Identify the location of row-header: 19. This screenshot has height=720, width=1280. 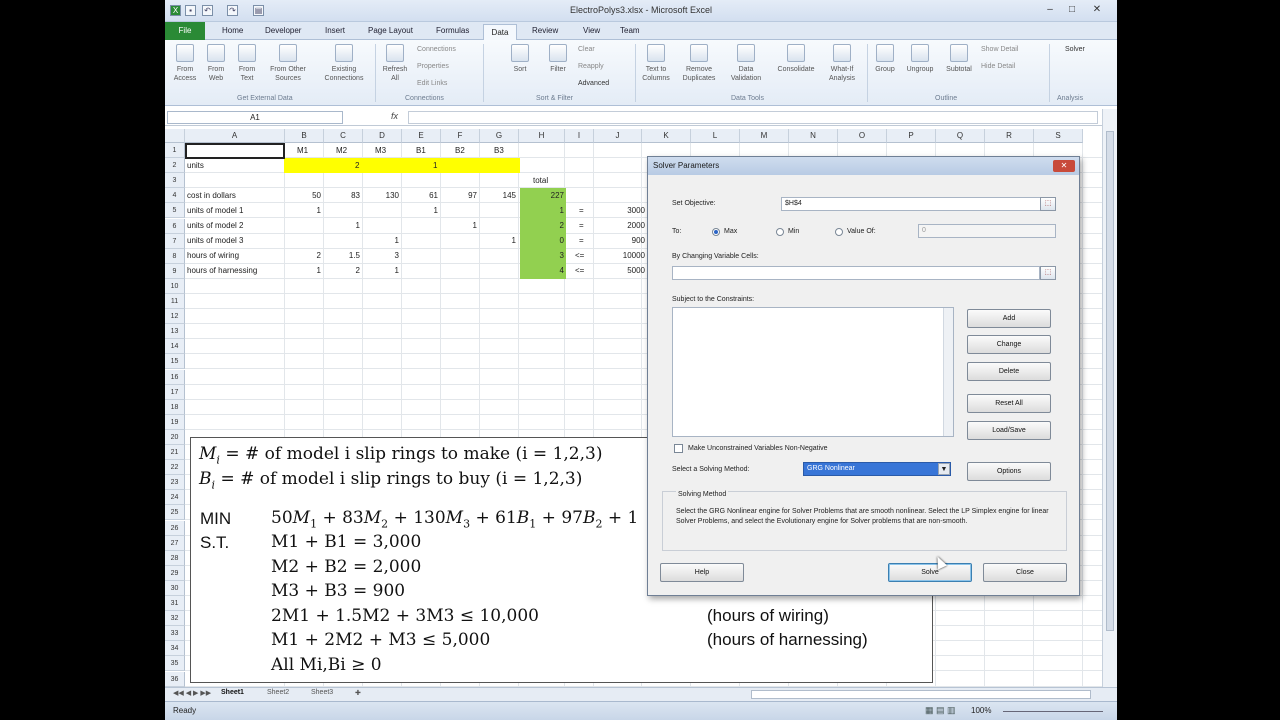
(175, 422).